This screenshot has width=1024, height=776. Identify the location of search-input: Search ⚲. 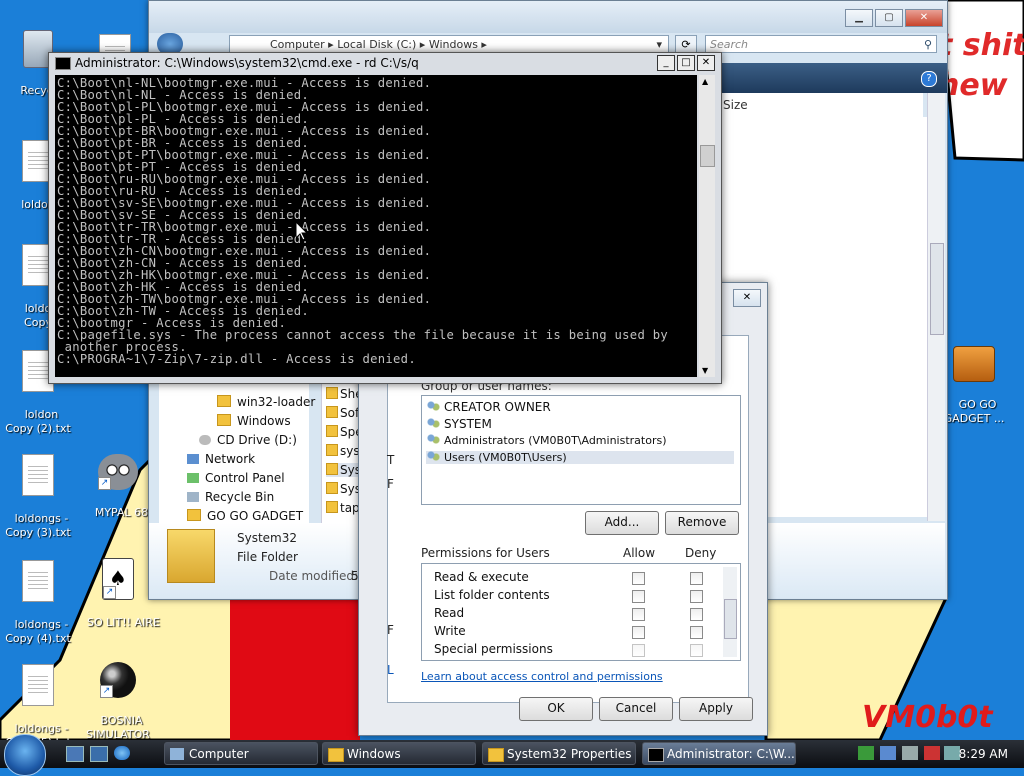
(821, 44).